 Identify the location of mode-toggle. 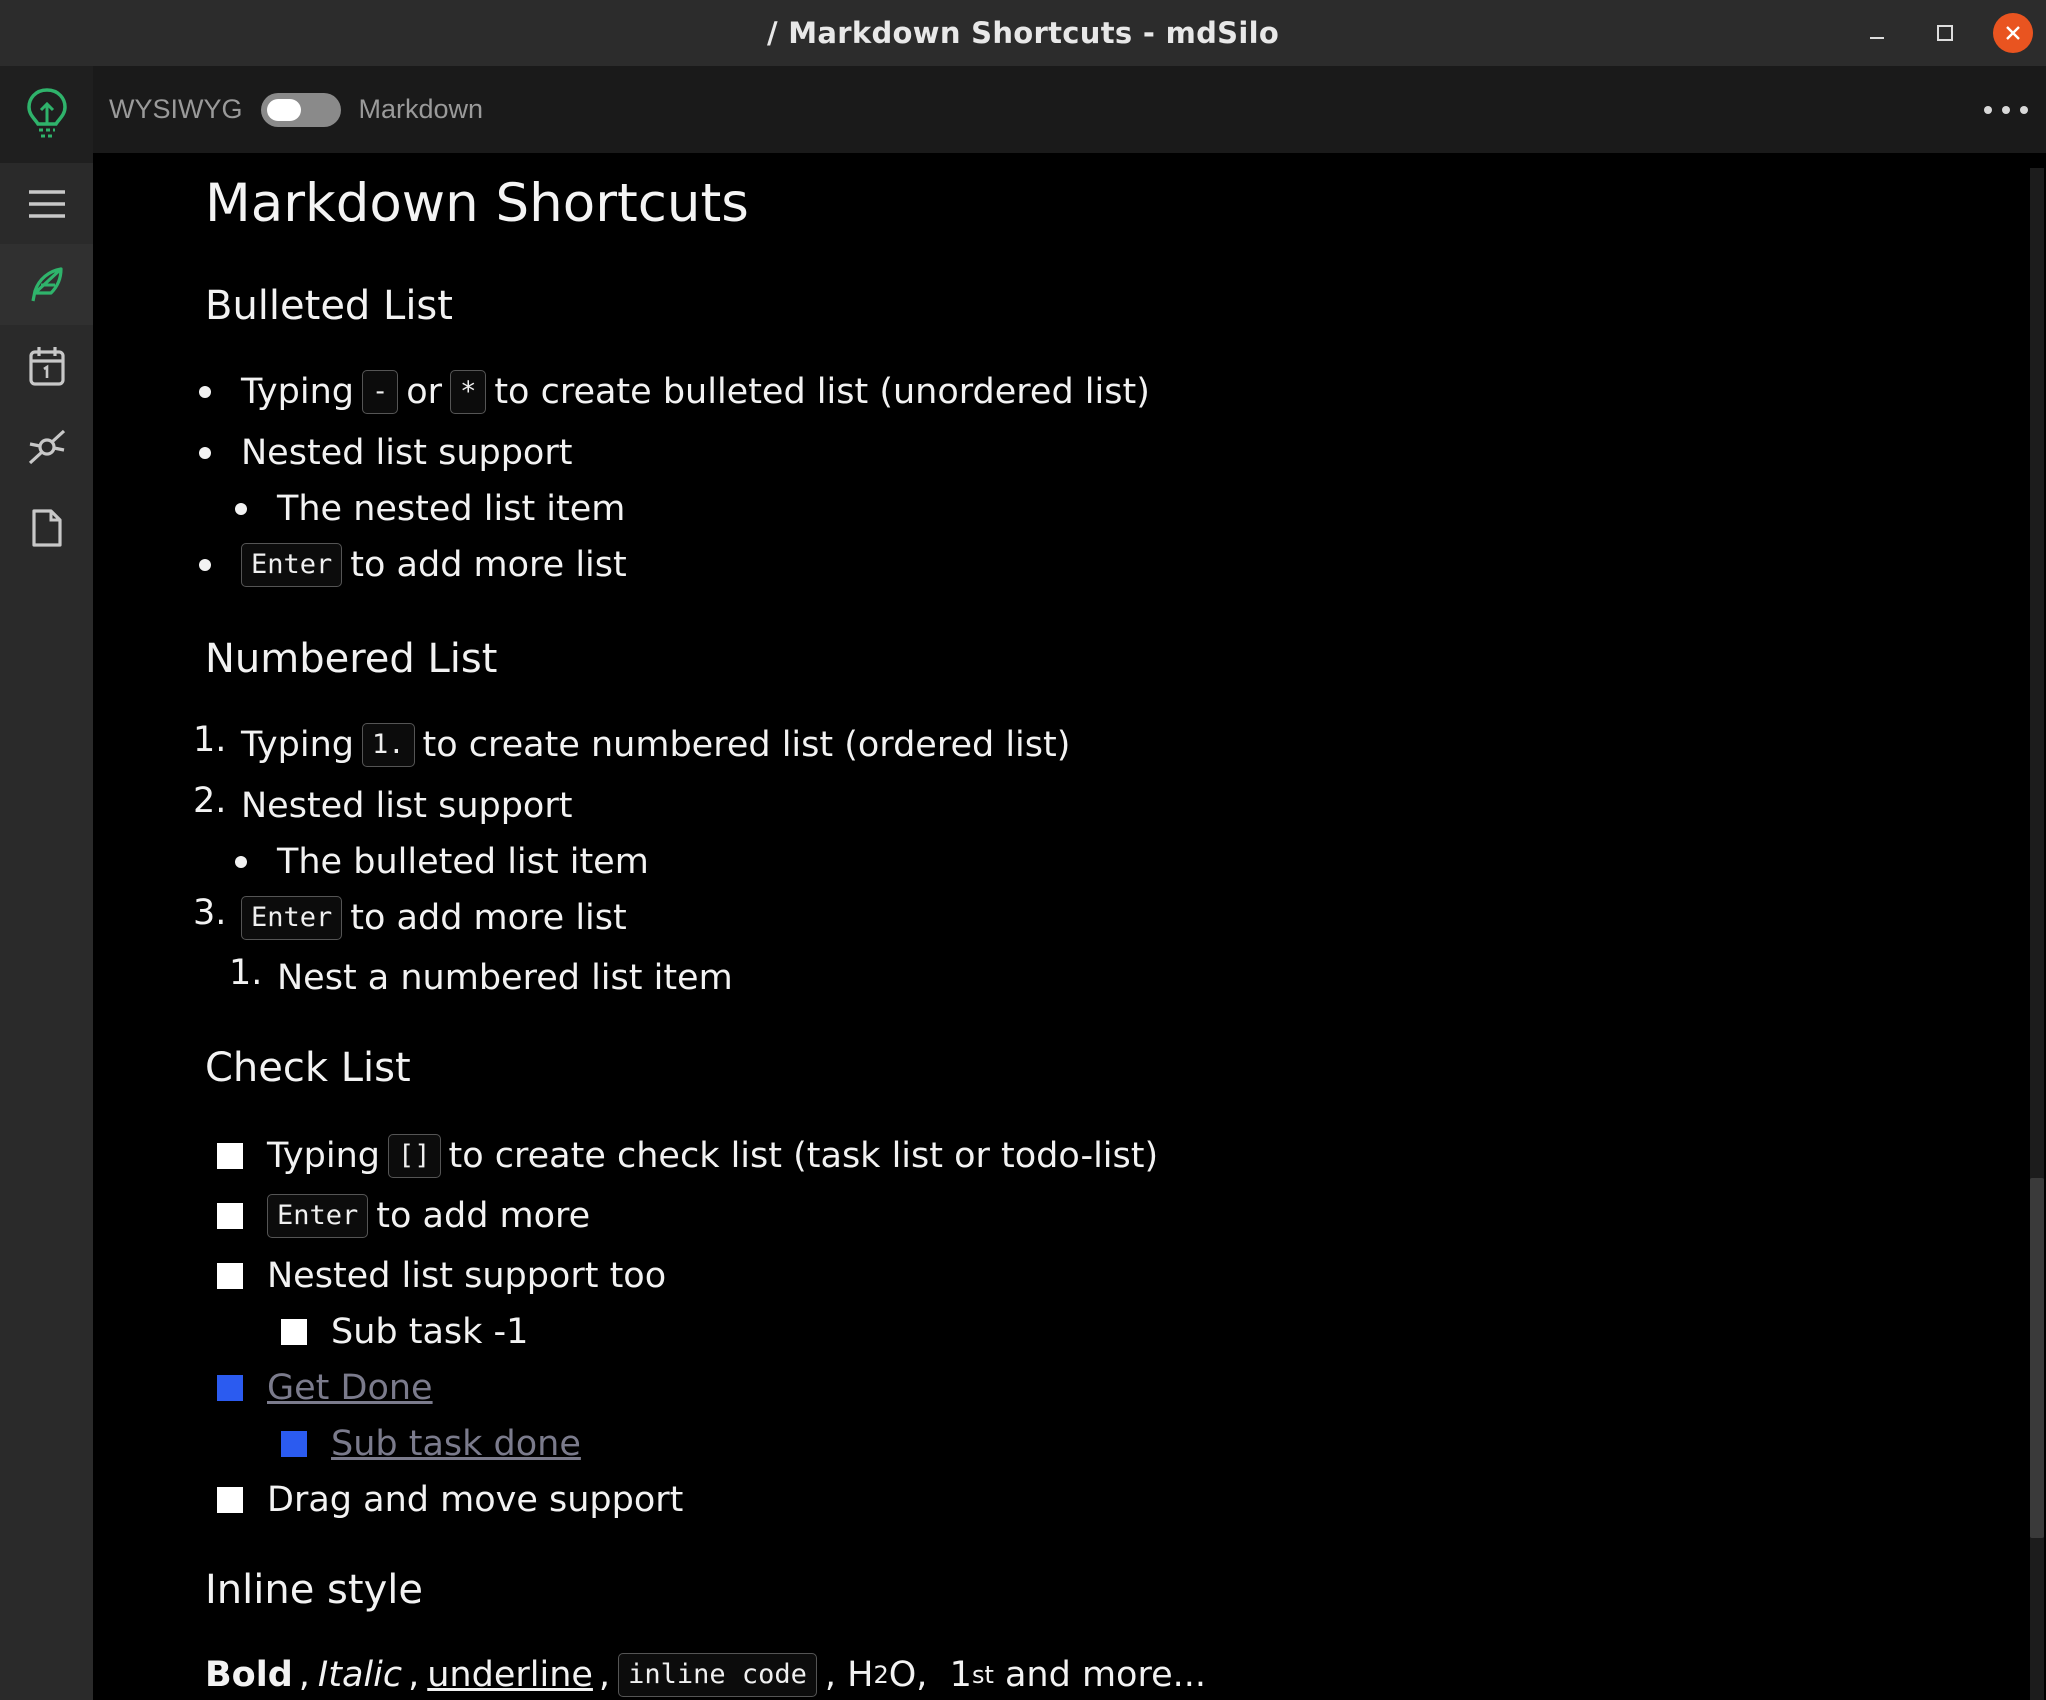
(300, 109).